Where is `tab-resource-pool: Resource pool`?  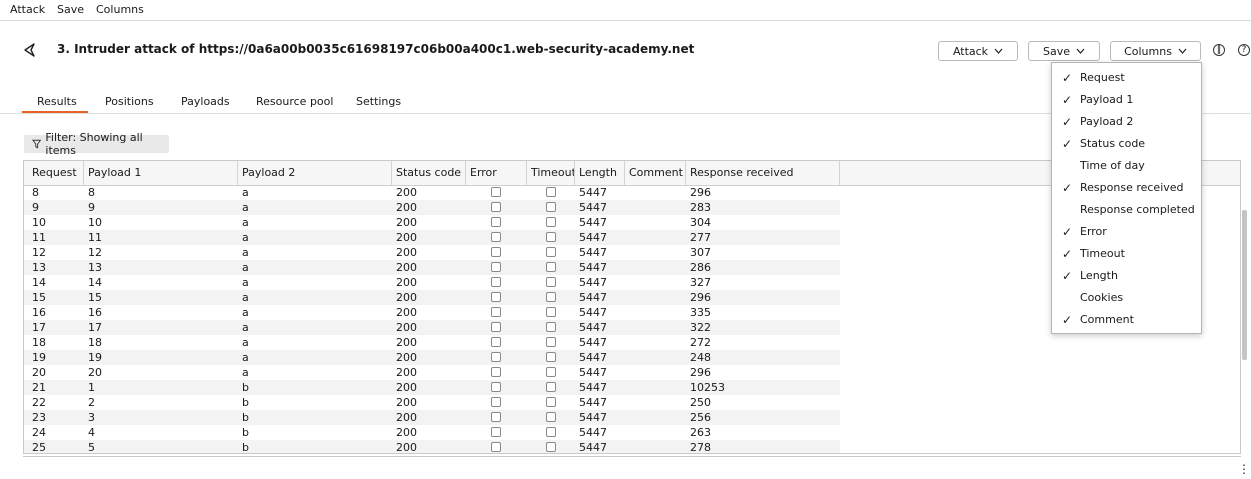
tab-resource-pool: Resource pool is located at coordinates (294, 101).